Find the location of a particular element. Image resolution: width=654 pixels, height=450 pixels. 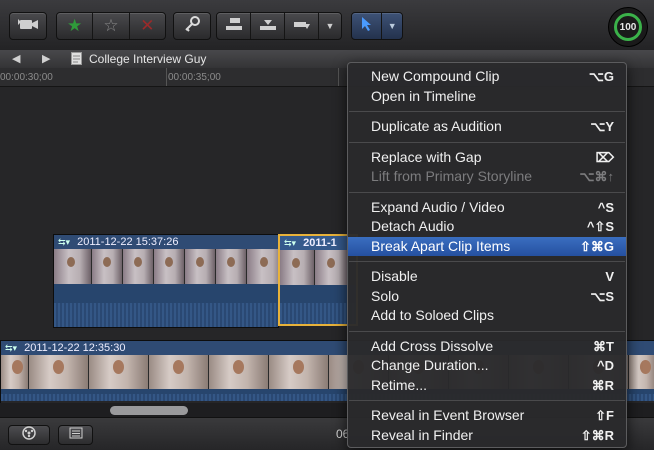

menu-item-label: New Compound Clip is located at coordinates (435, 76).